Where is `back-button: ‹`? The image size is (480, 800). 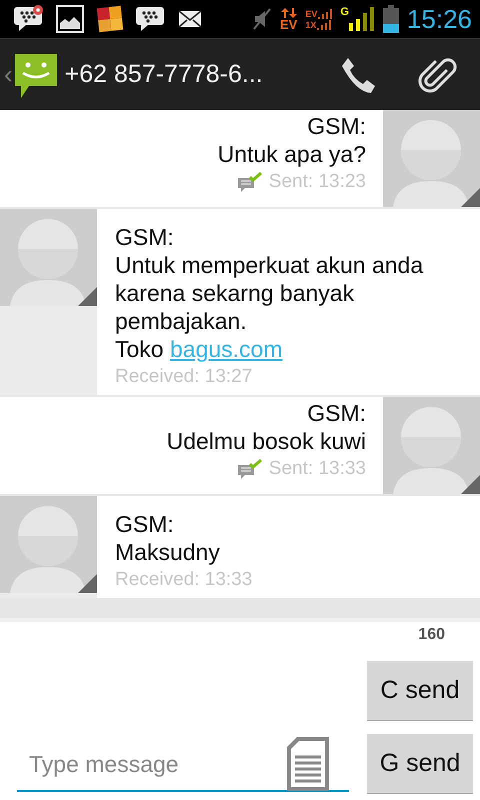 back-button: ‹ is located at coordinates (29, 75).